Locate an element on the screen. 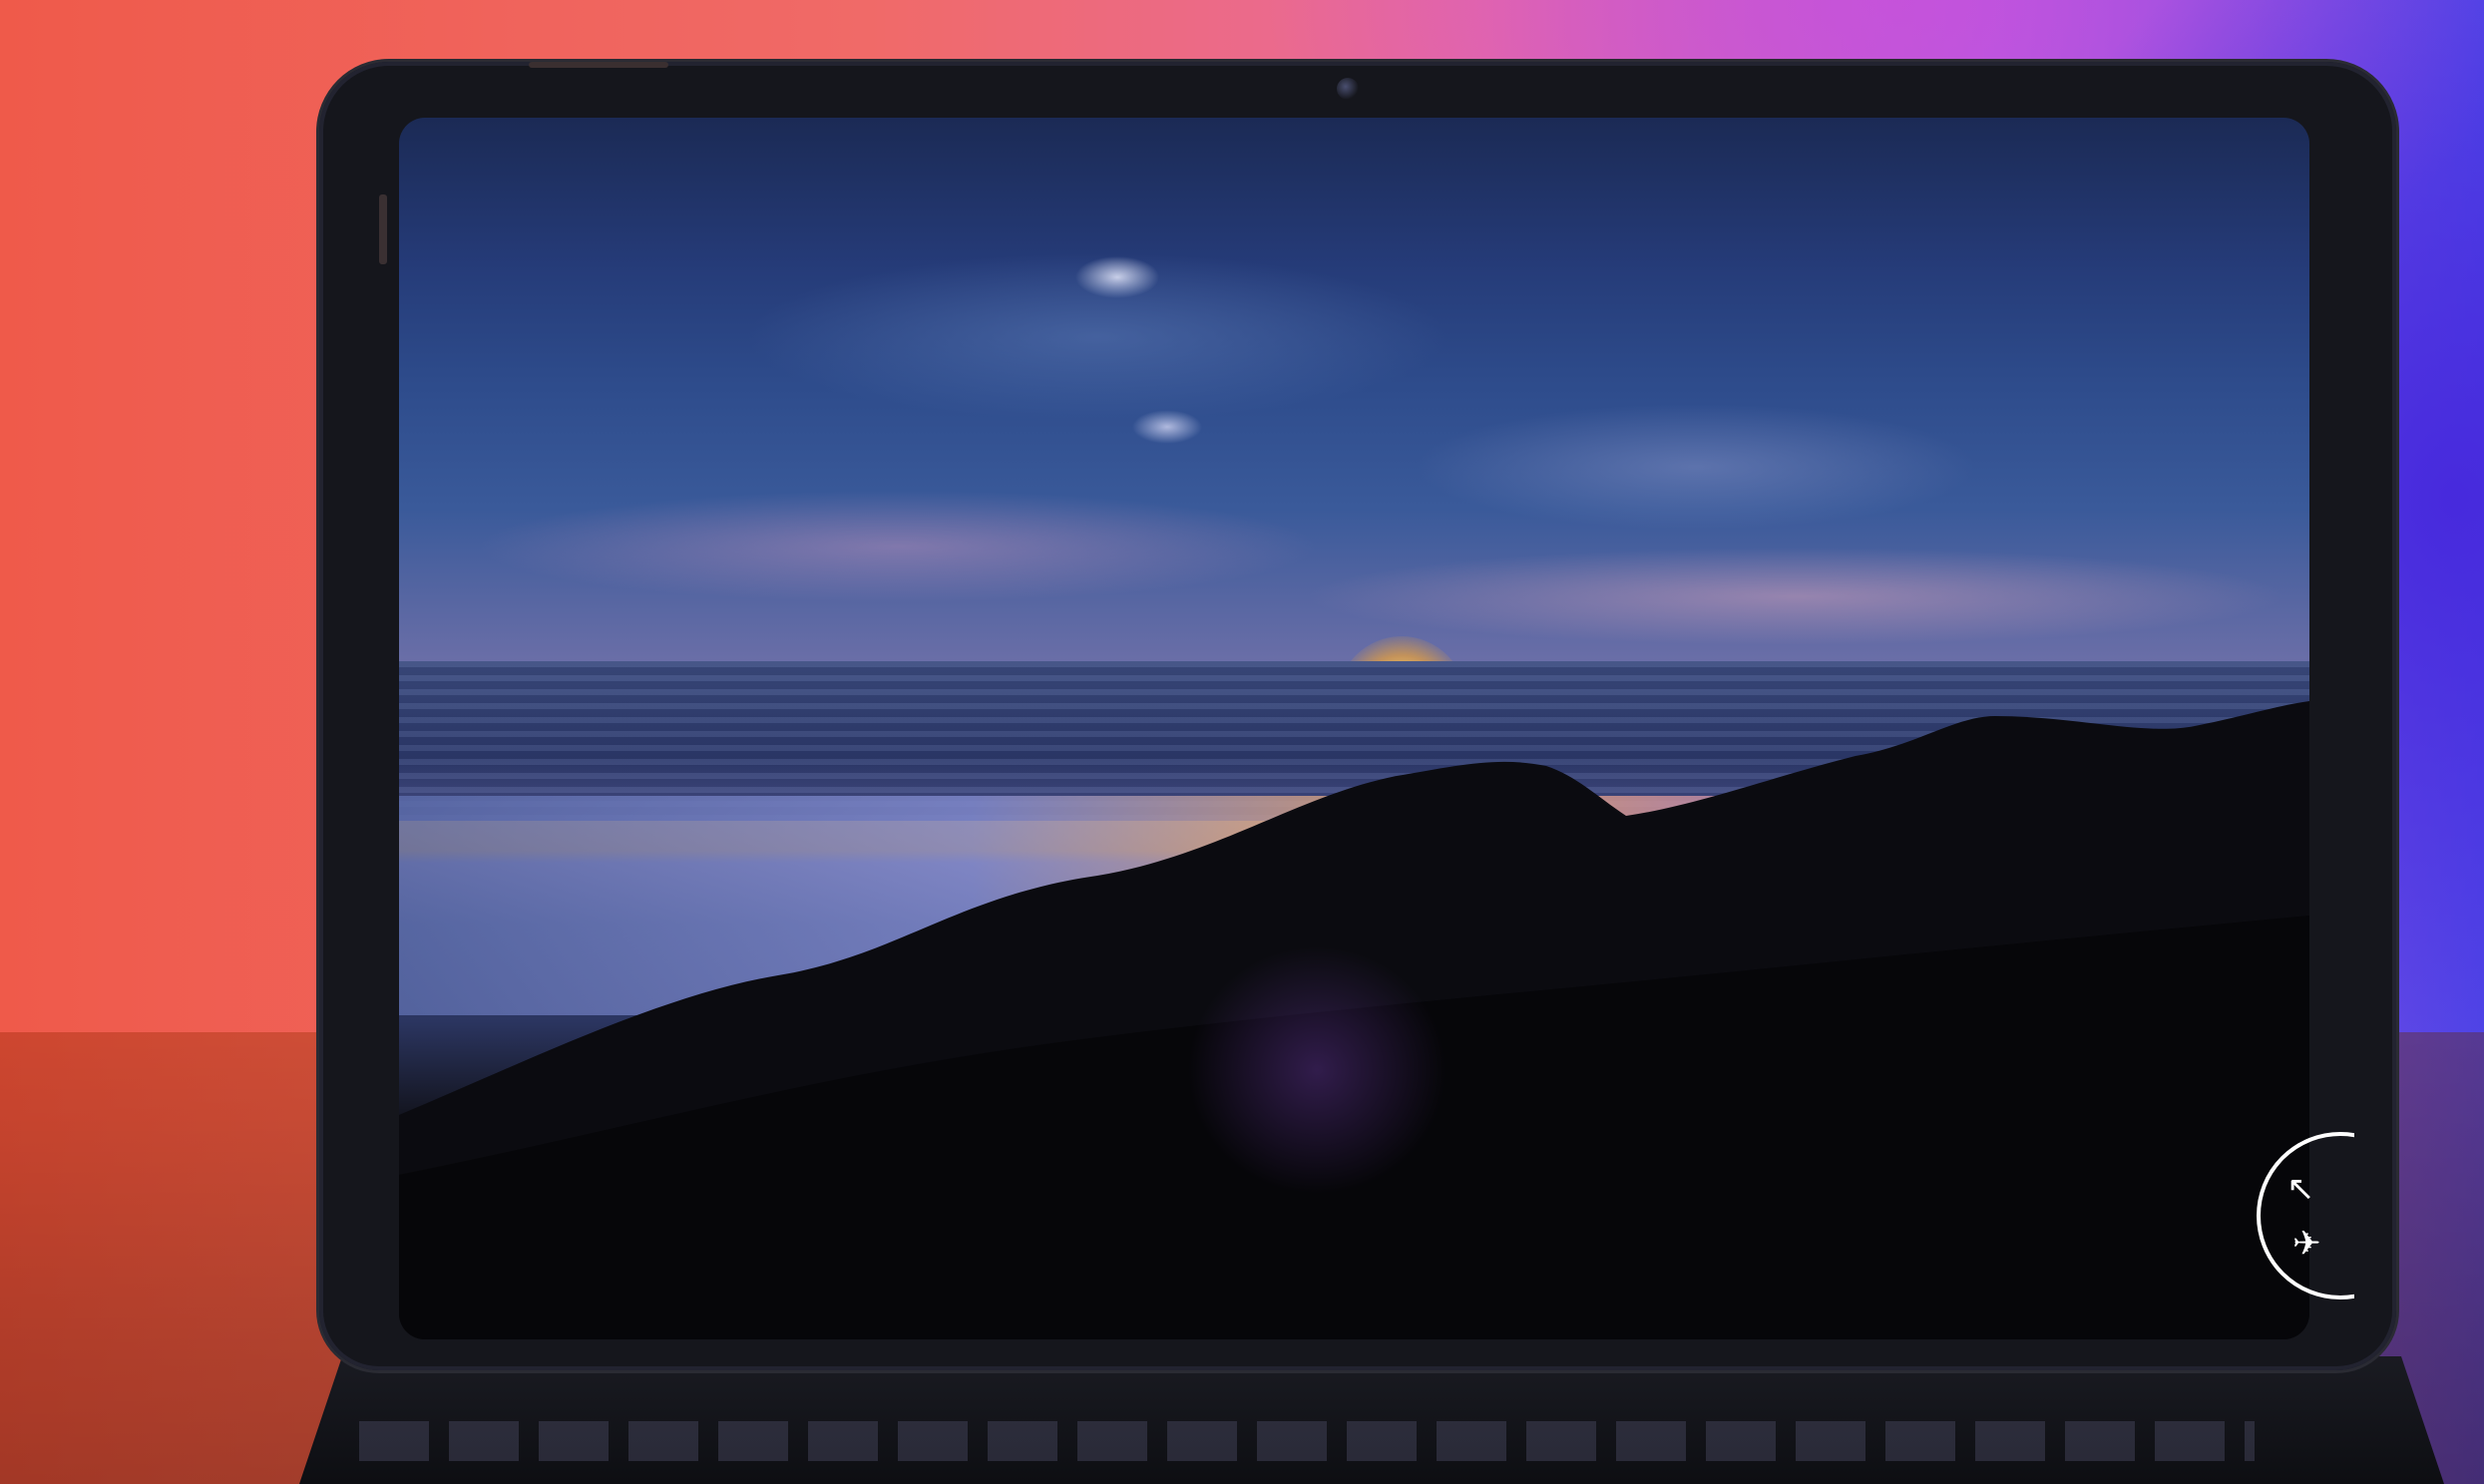 The height and width of the screenshot is (1484, 2484). side-button is located at coordinates (383, 229).